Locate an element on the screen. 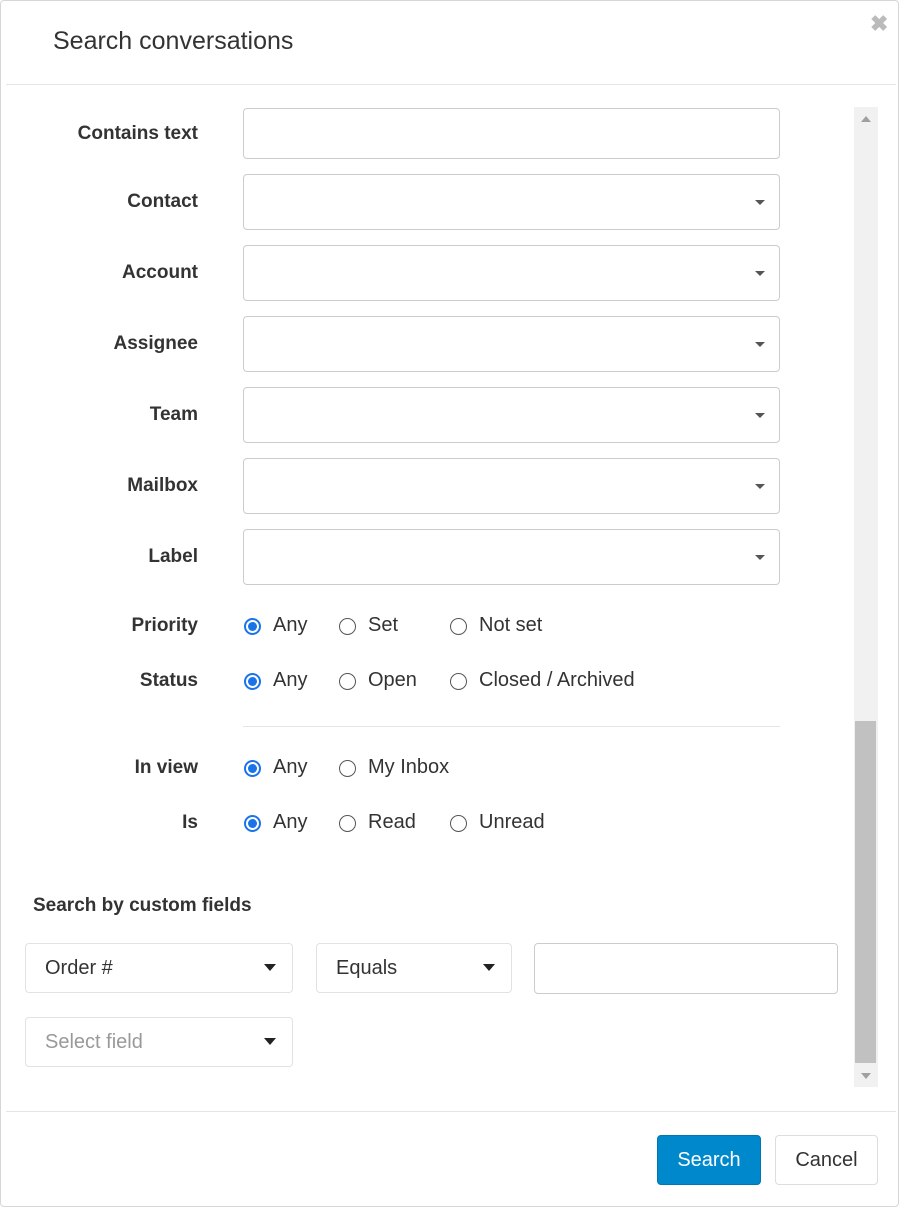 The height and width of the screenshot is (1207, 899). contains-text-input is located at coordinates (511, 133).